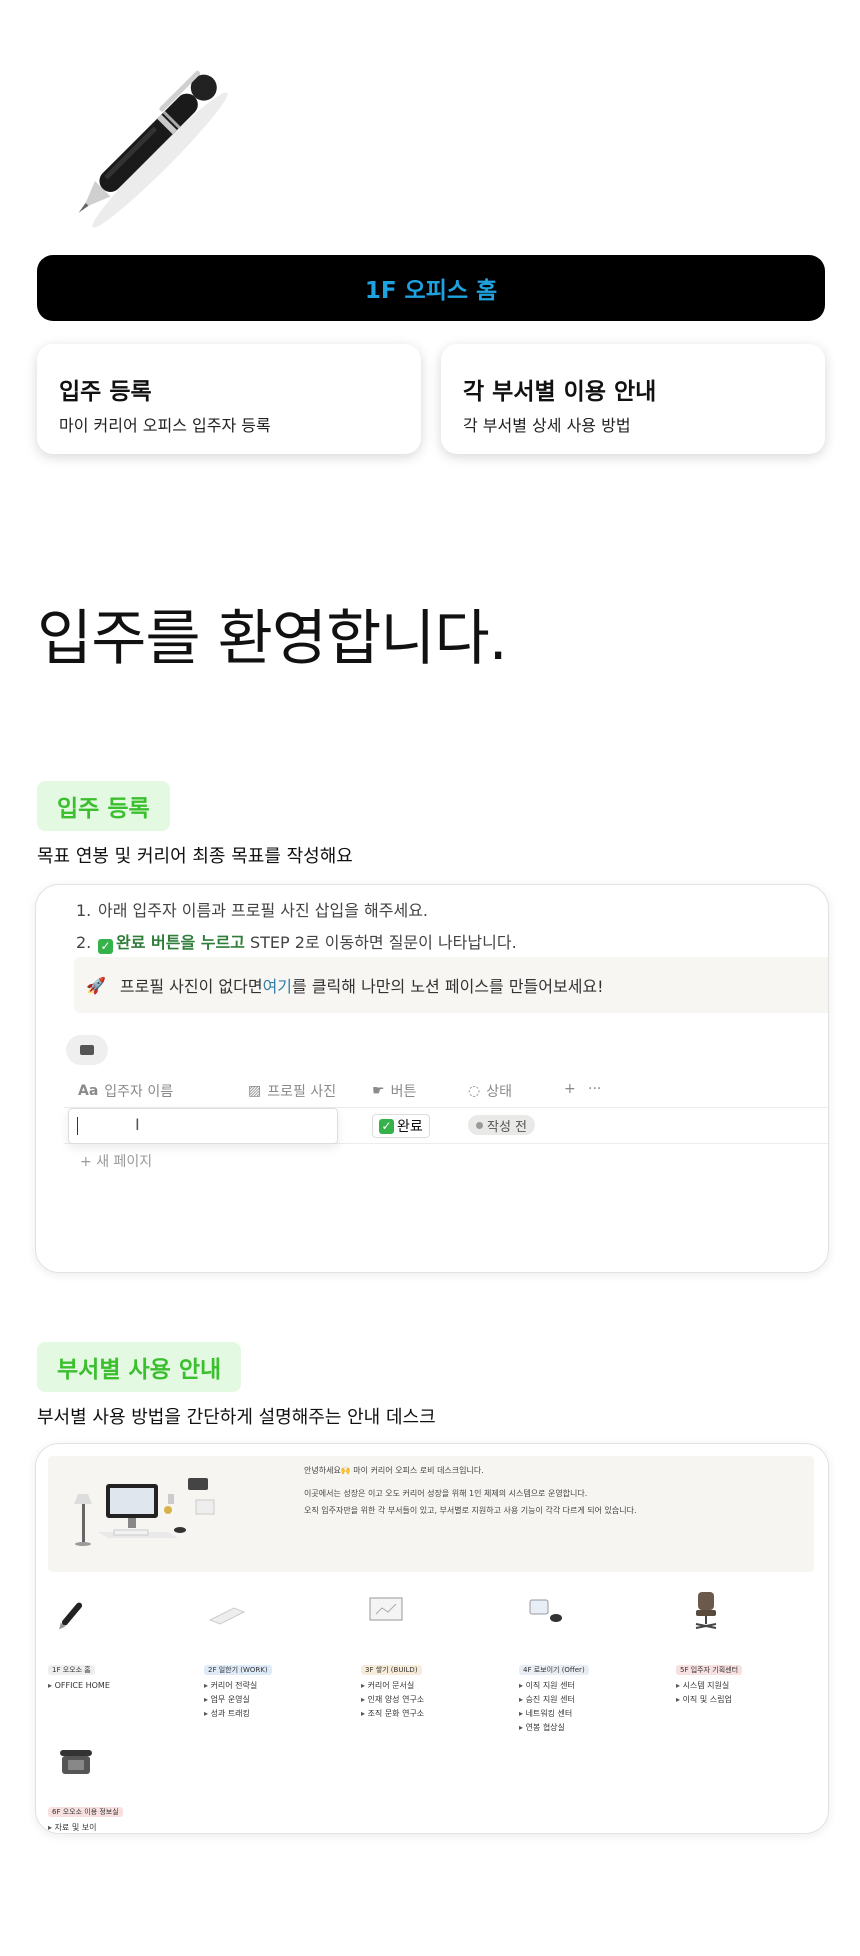  I want to click on dept-item: 시스템 지원실, so click(709, 1686).